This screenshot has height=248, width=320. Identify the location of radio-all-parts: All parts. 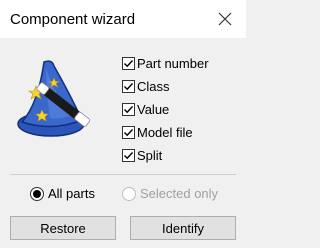
(62, 193).